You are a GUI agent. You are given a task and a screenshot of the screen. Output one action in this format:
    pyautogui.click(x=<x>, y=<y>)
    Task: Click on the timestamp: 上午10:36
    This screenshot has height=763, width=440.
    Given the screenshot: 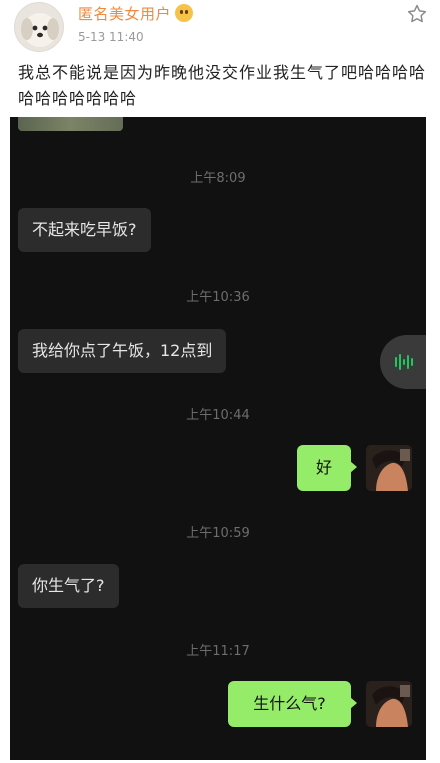 What is the action you would take?
    pyautogui.click(x=218, y=297)
    